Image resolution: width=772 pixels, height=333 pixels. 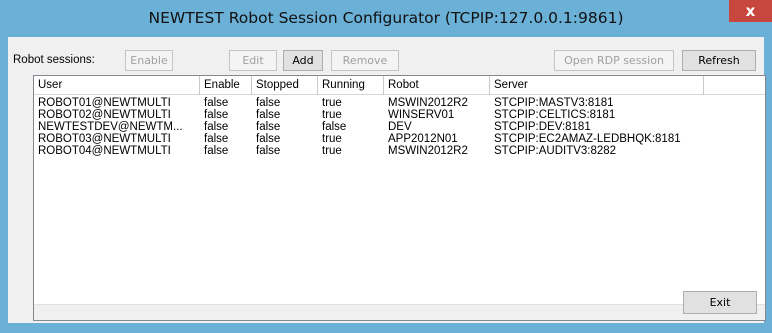 I want to click on cell-server: STCPIP:EC2AMAZ-LEDBHQK:8181, so click(x=587, y=139).